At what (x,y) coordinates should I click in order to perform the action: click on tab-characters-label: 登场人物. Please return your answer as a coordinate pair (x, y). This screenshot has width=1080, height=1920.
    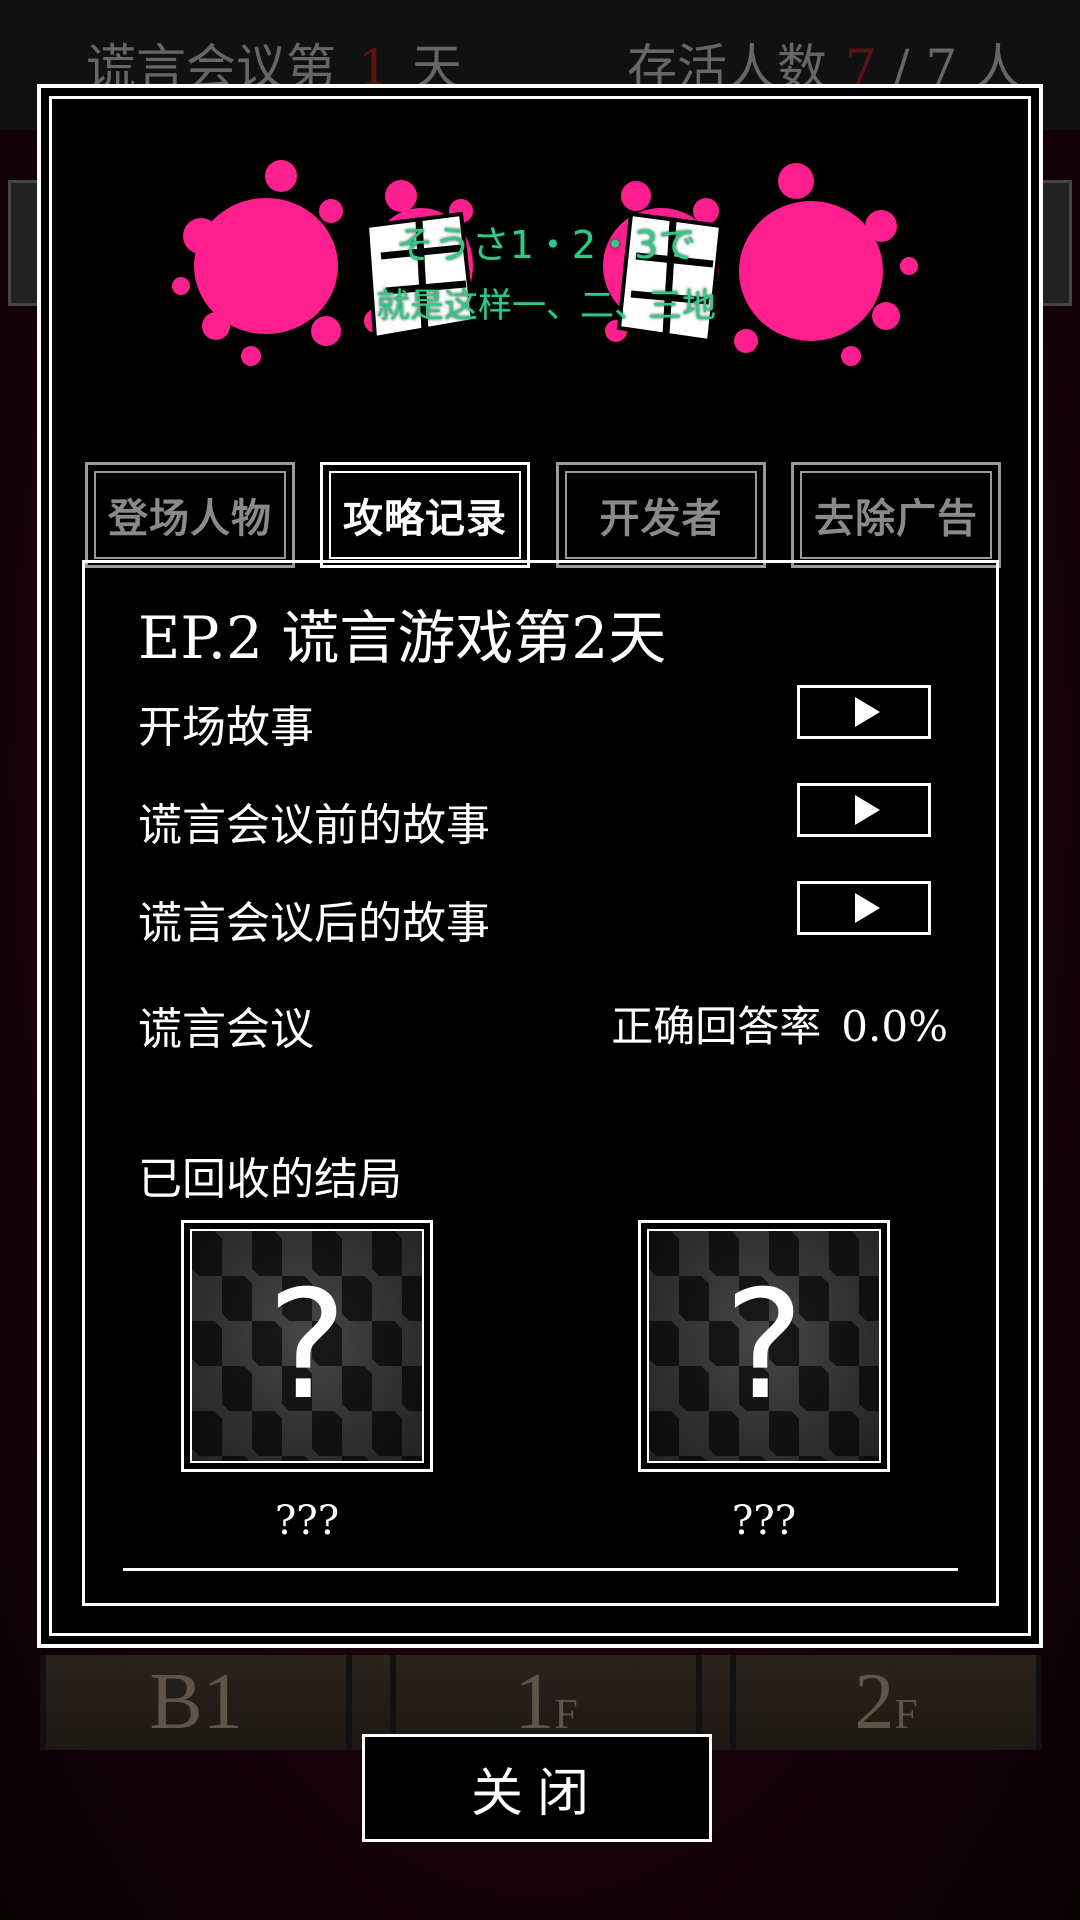
    Looking at the image, I should click on (190, 519).